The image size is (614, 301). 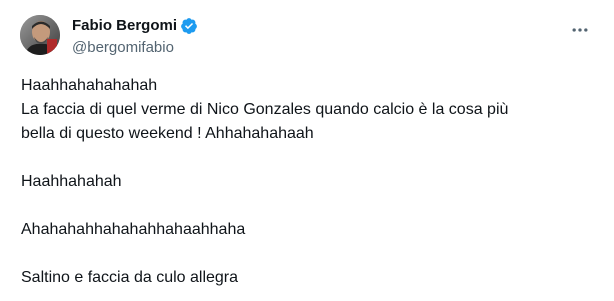 I want to click on tweet-line: Saltino e faccia da culo allegra, so click(x=130, y=277).